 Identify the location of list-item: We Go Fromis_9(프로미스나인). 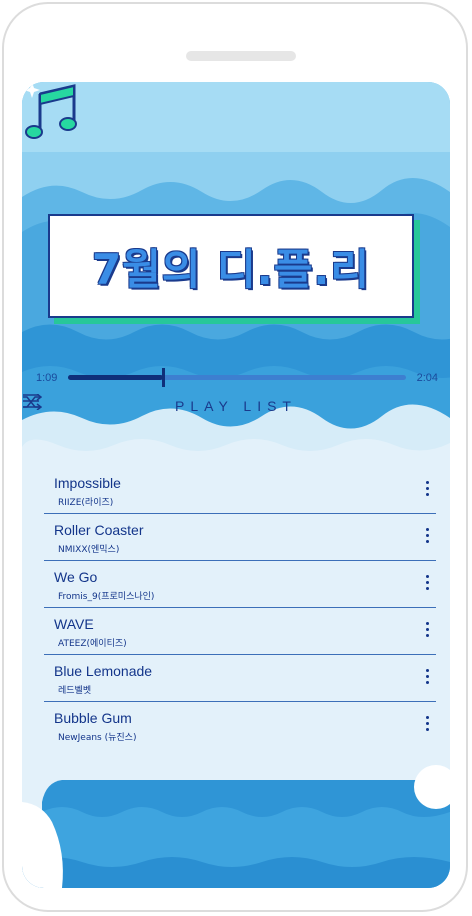
(240, 584).